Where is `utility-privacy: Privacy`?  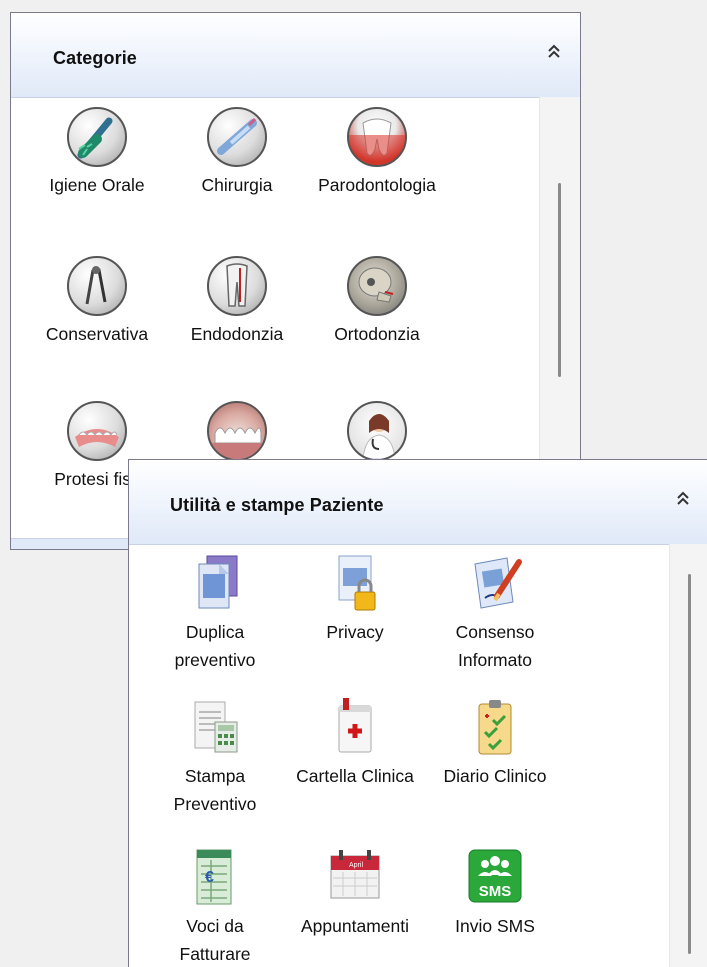 utility-privacy: Privacy is located at coordinates (355, 599).